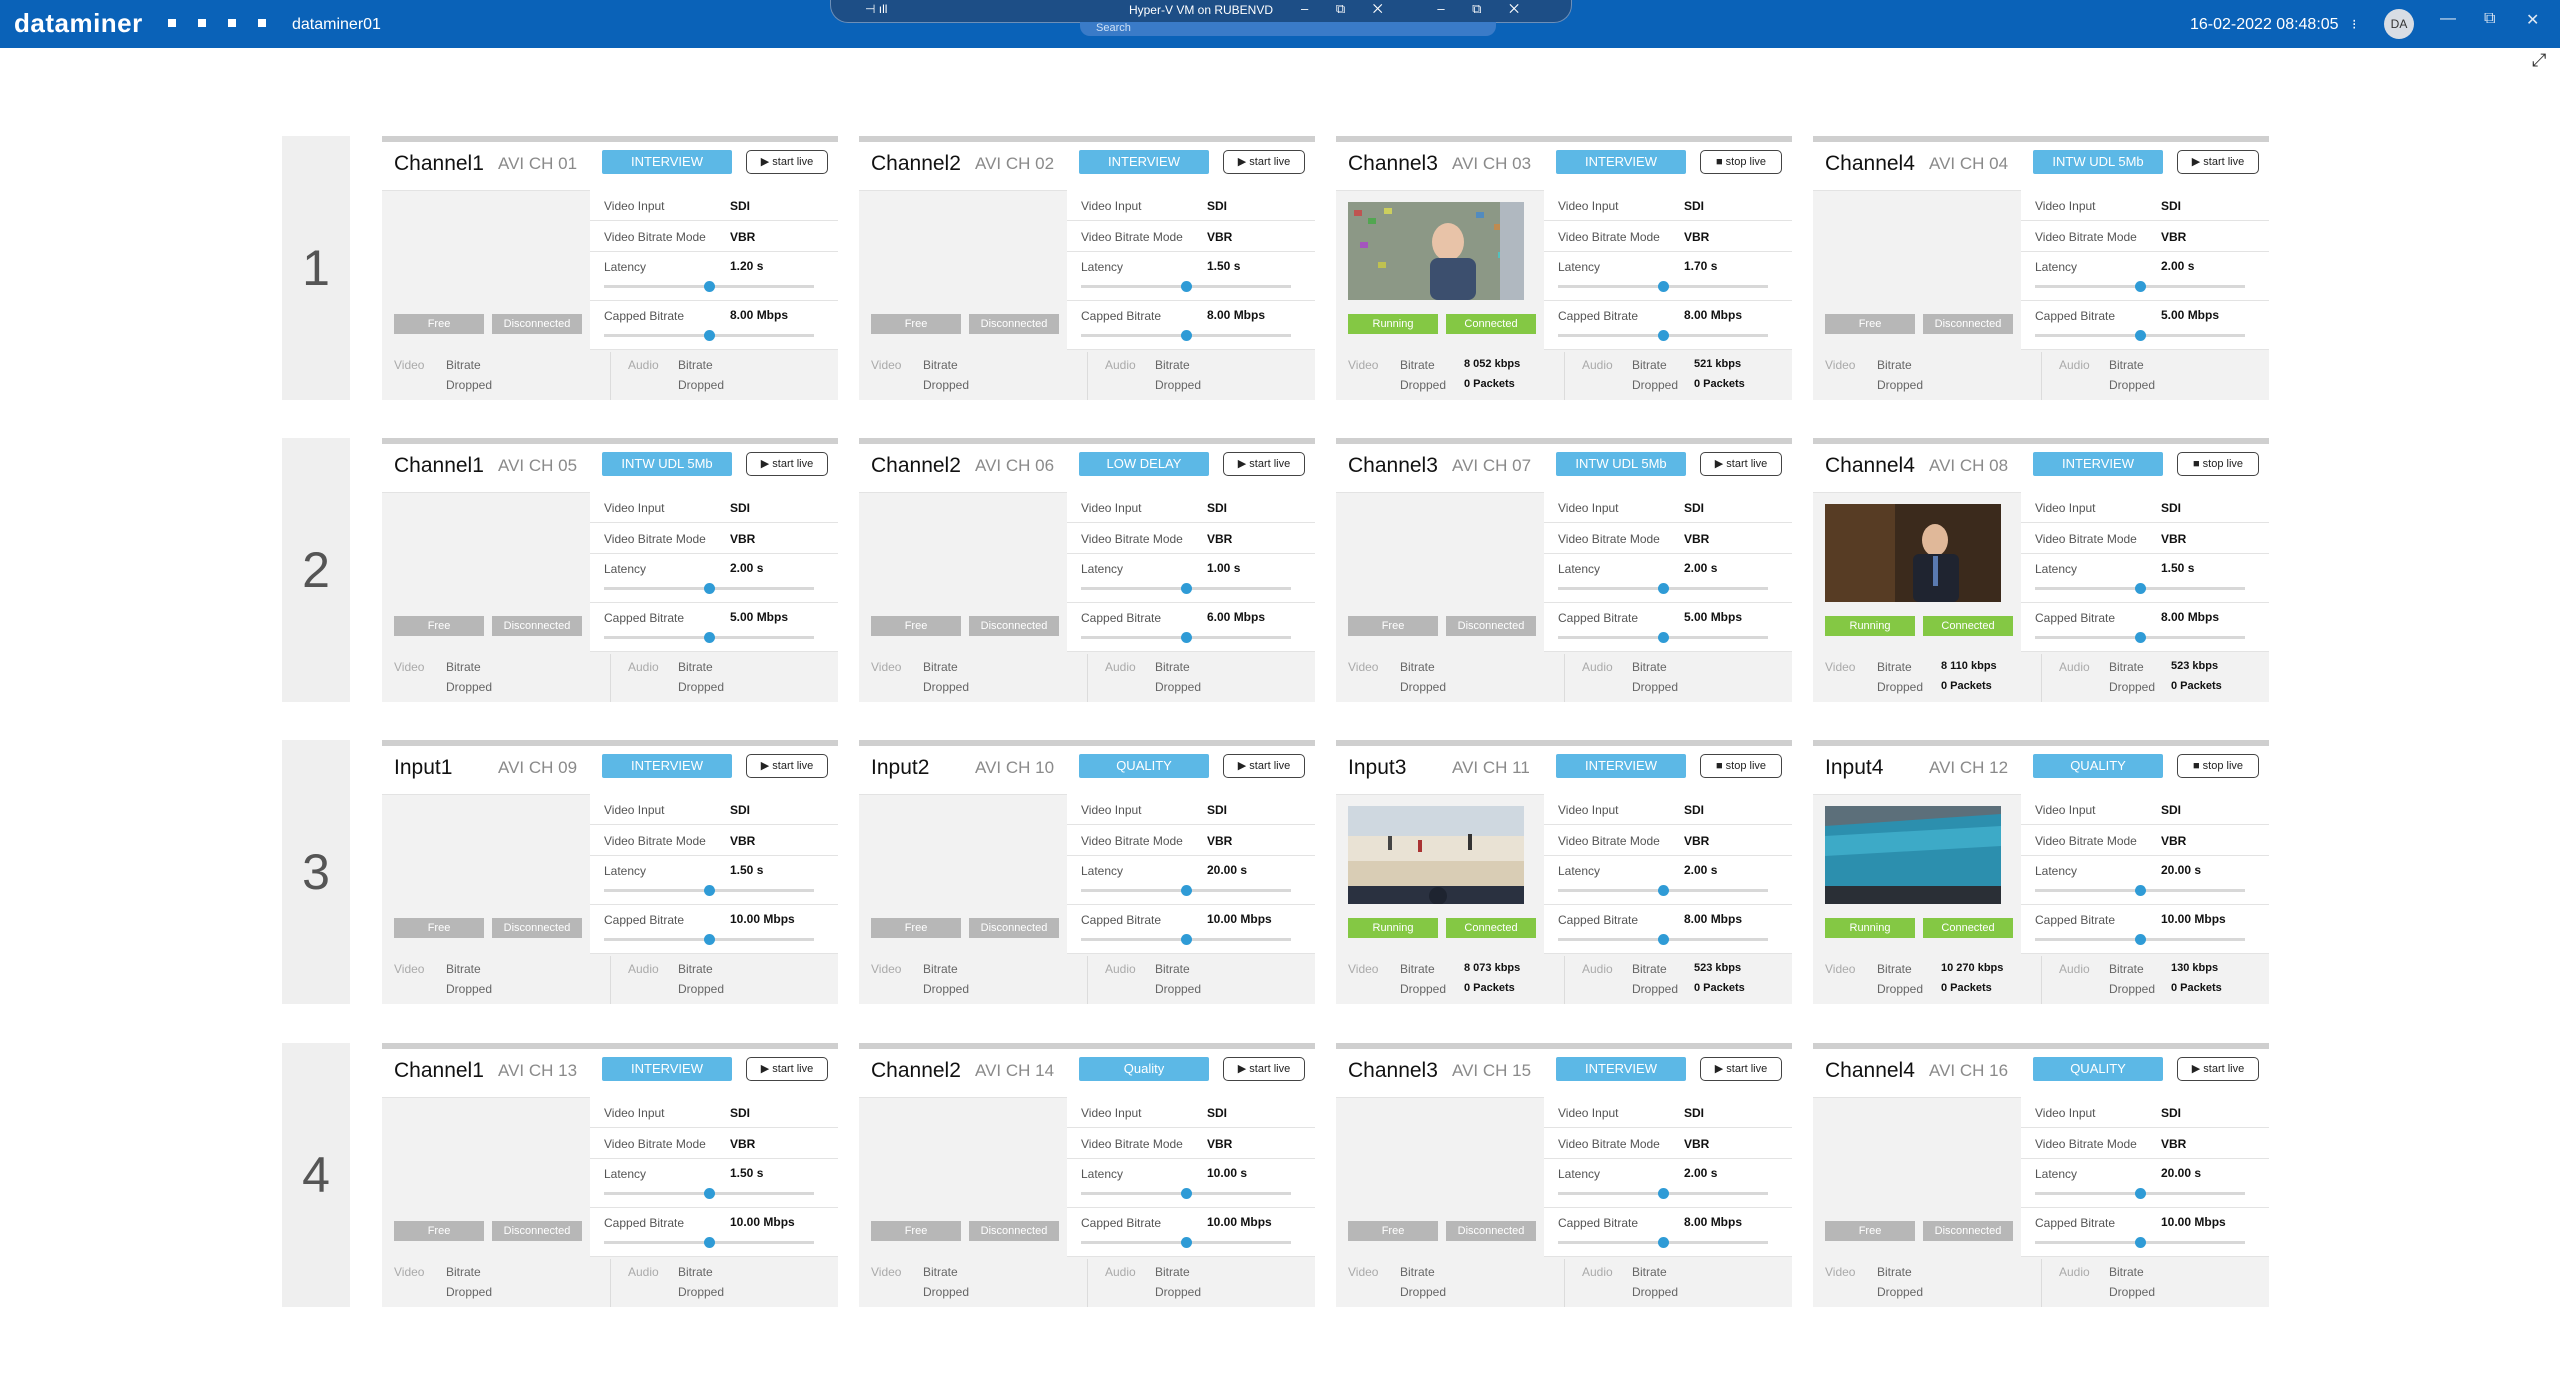 This screenshot has width=2560, height=1398. Describe the element at coordinates (2532, 20) in the screenshot. I see `window-close-icon: ✕` at that location.